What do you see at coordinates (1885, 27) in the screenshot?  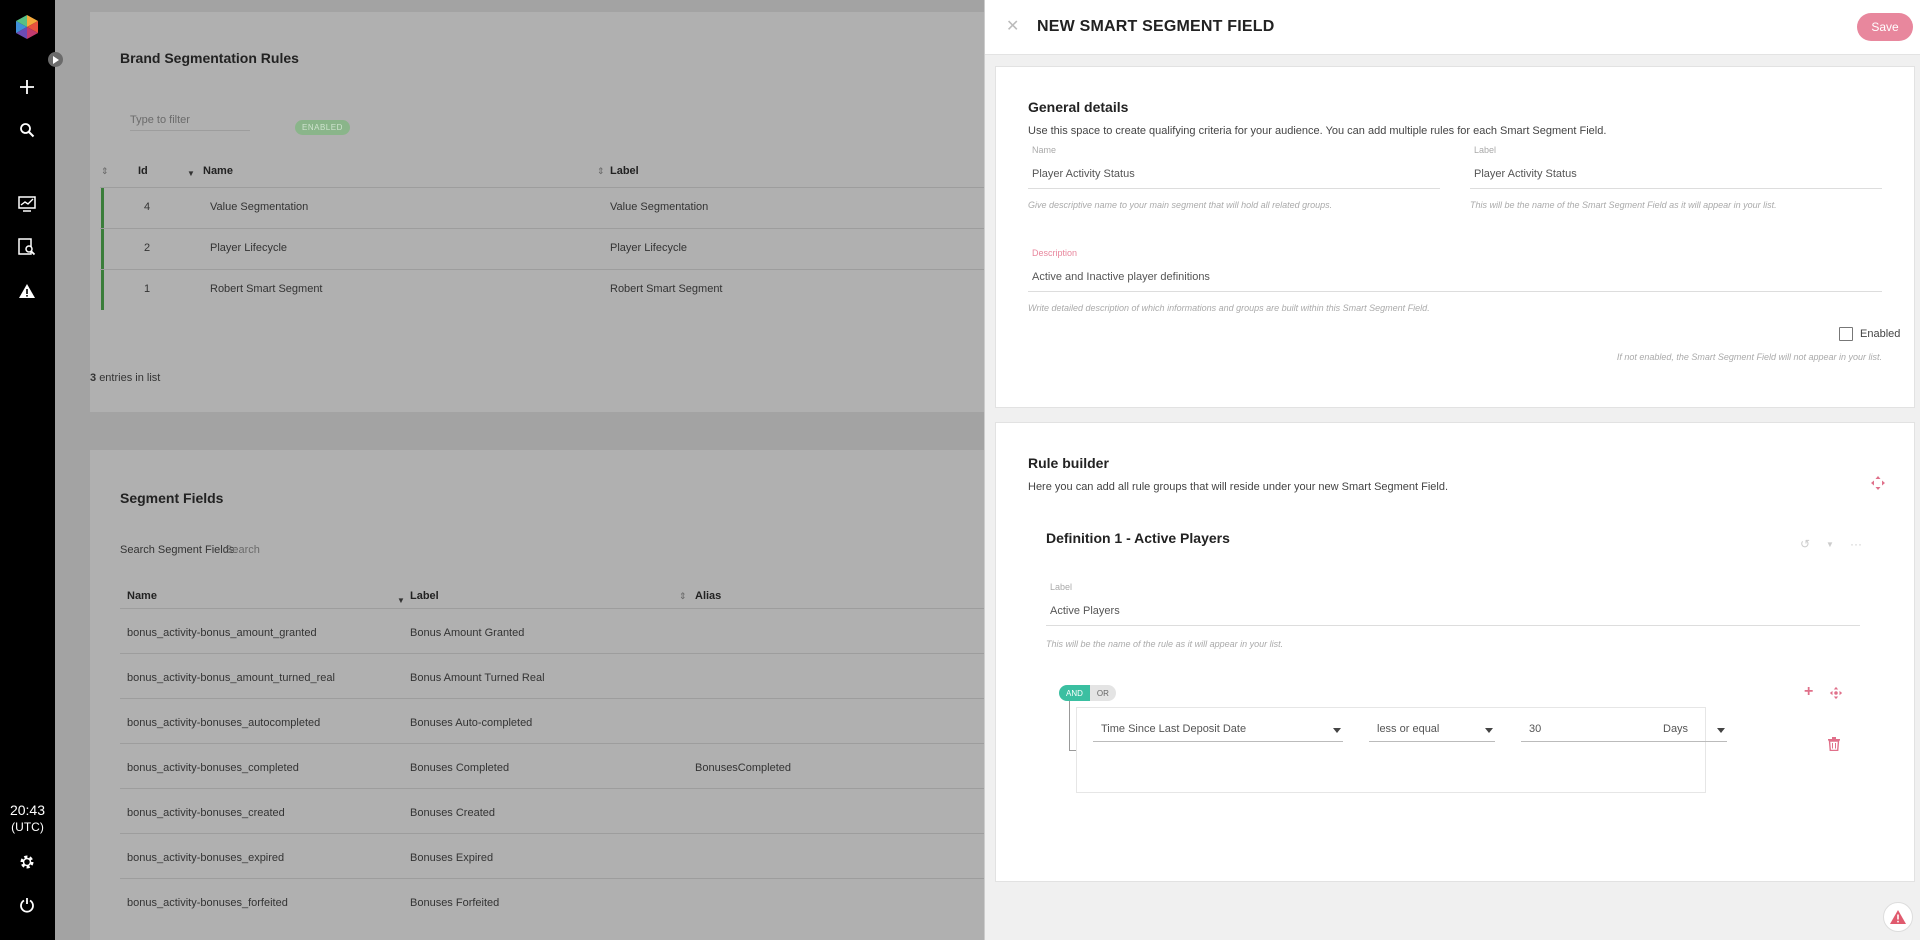 I see `save-button: Save` at bounding box center [1885, 27].